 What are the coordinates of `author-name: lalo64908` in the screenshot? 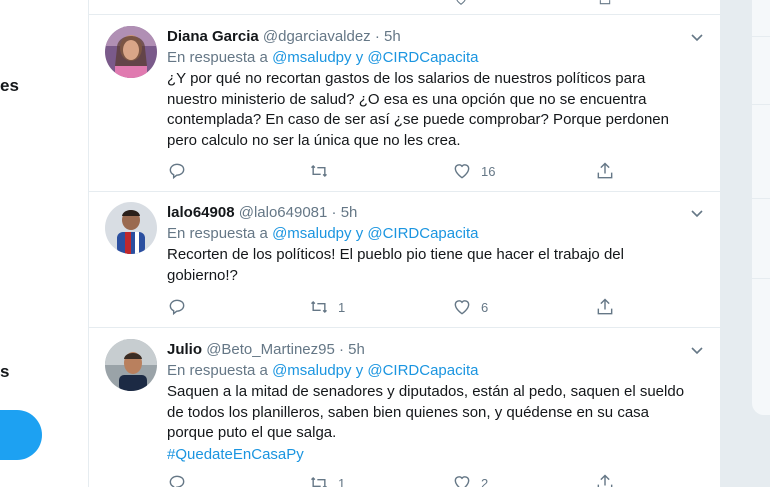 It's located at (201, 212).